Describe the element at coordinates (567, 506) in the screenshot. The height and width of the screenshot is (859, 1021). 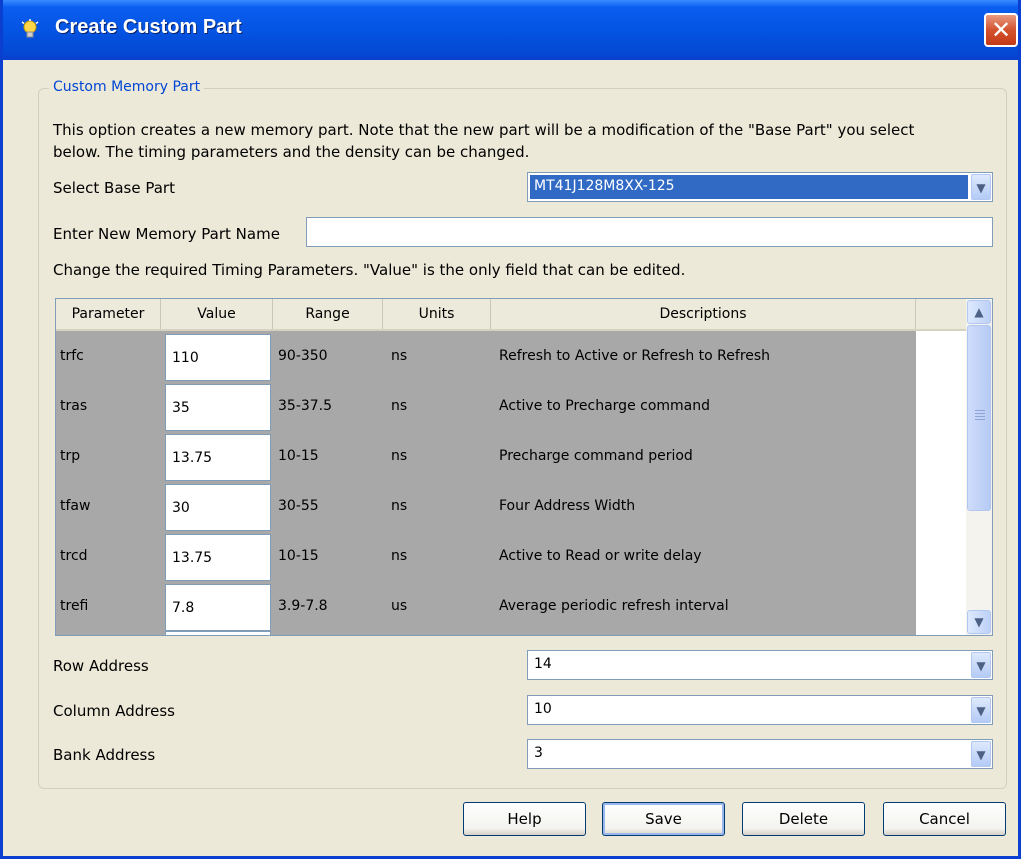
I see `description-cell: Four Address Width` at that location.